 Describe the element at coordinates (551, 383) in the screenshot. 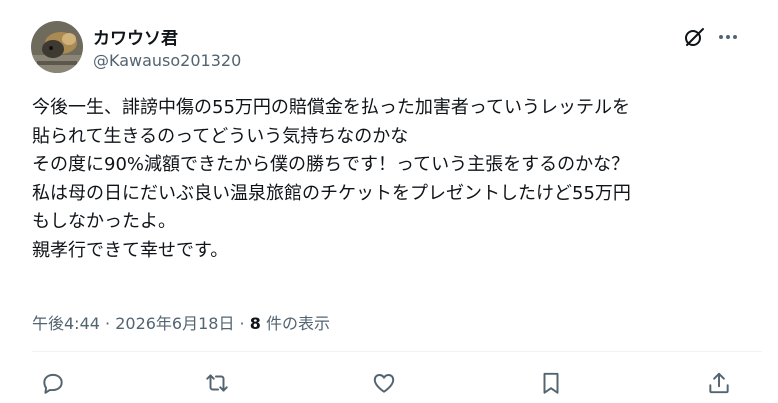

I see `bookmark-icon` at that location.